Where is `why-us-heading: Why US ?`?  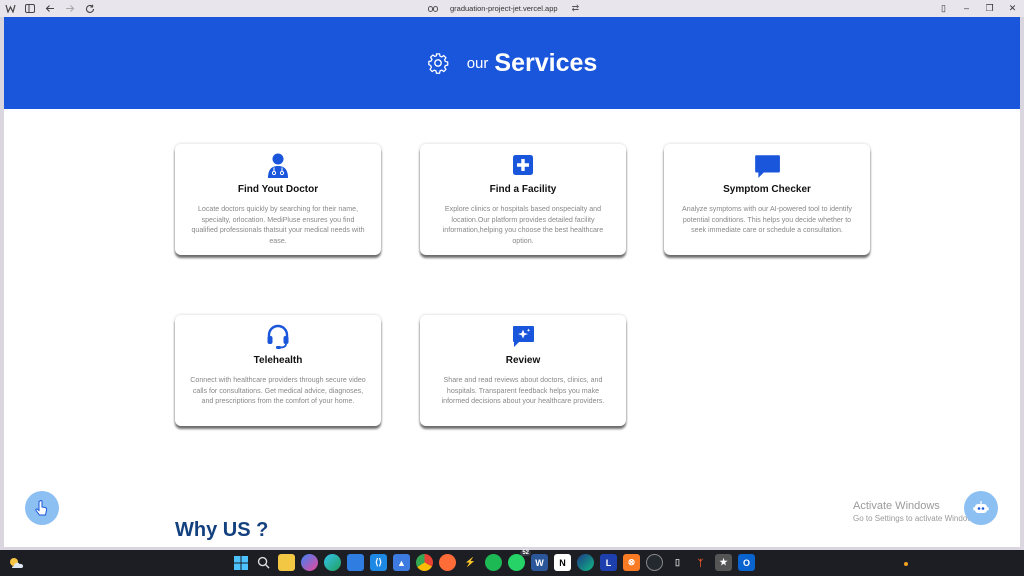
why-us-heading: Why US ? is located at coordinates (222, 530).